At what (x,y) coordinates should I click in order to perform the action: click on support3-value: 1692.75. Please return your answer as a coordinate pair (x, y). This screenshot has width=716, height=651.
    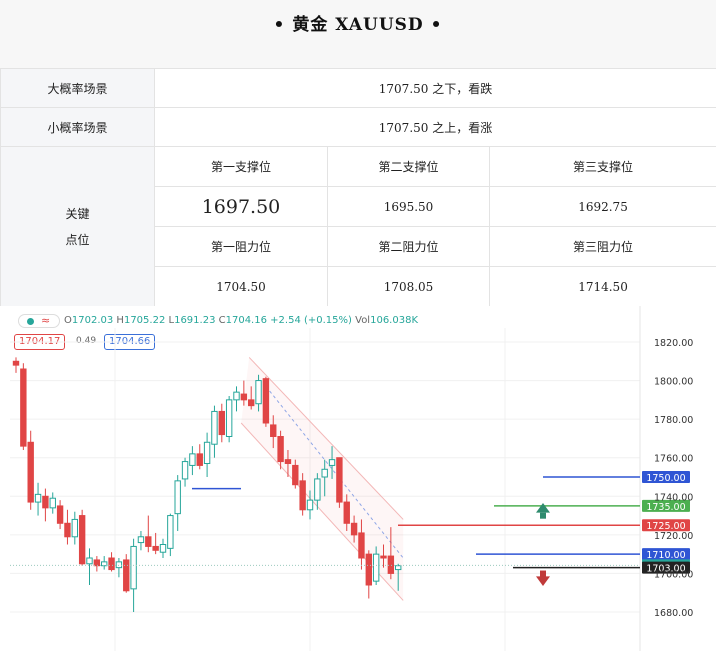
    Looking at the image, I should click on (602, 206).